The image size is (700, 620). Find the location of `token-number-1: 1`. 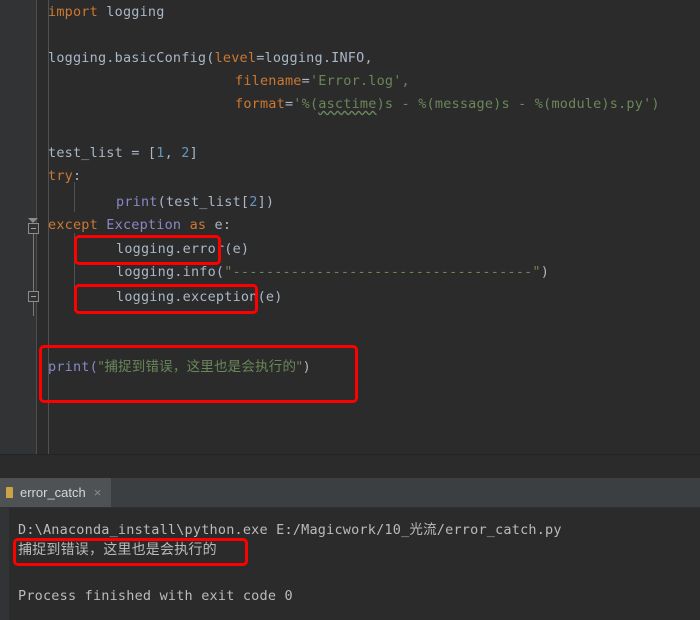

token-number-1: 1 is located at coordinates (160, 153).